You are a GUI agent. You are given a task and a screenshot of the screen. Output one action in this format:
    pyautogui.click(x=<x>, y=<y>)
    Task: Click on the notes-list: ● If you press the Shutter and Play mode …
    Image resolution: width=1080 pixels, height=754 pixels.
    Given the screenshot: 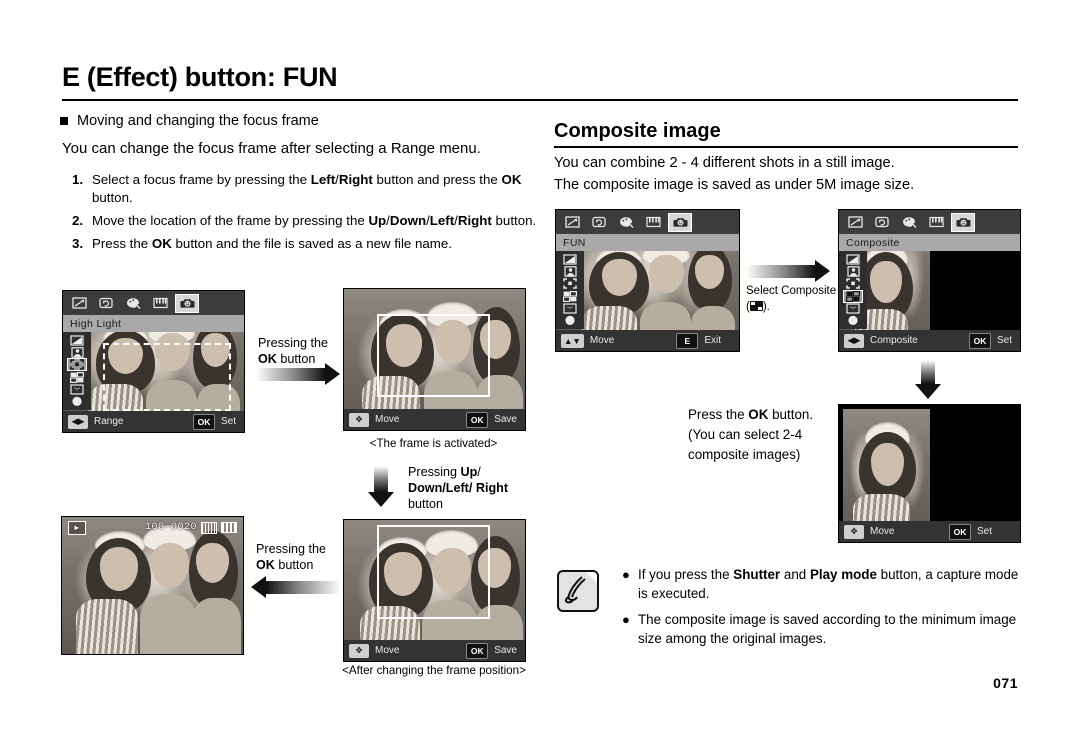 What is the action you would take?
    pyautogui.click(x=822, y=610)
    